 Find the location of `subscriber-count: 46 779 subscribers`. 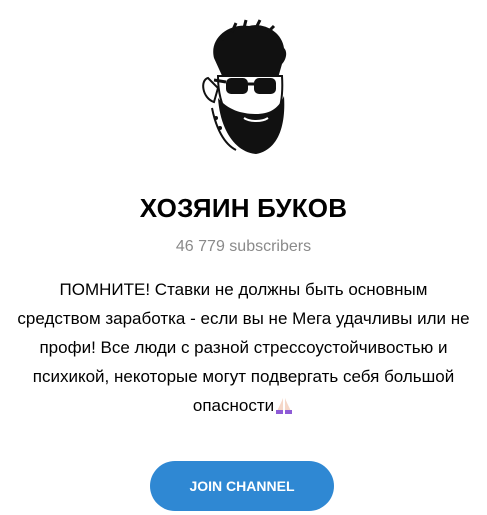

subscriber-count: 46 779 subscribers is located at coordinates (243, 246).